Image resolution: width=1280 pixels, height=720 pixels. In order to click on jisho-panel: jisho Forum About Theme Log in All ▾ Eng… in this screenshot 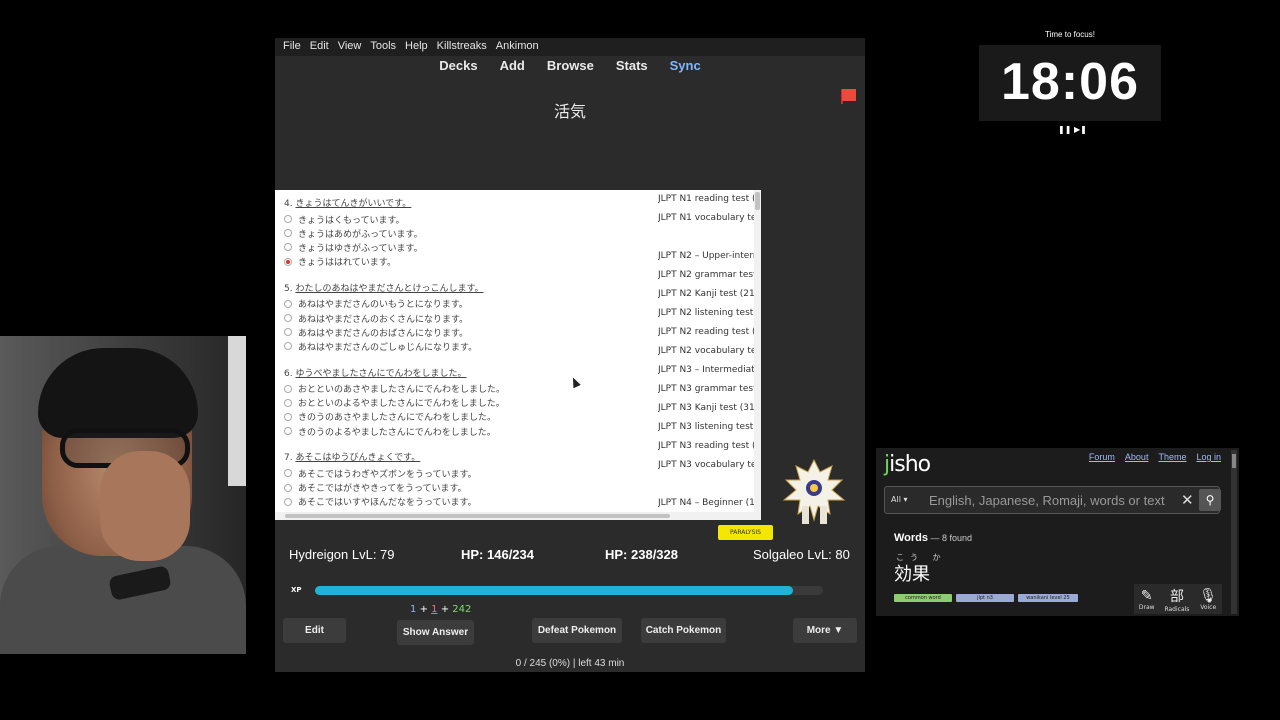, I will do `click(1057, 532)`.